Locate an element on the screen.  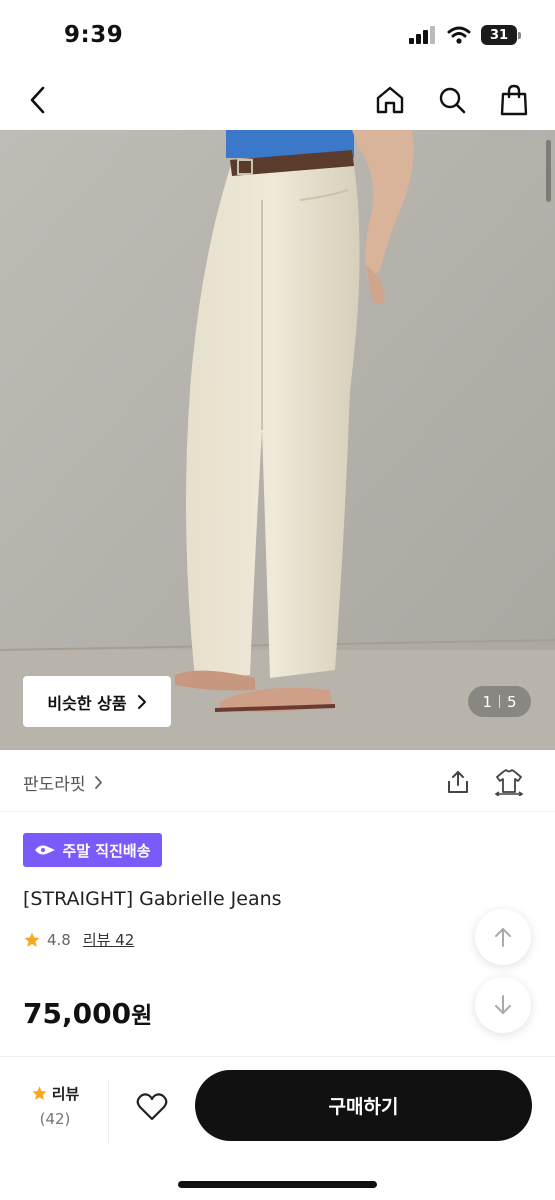
clothing-size-icon is located at coordinates (509, 782).